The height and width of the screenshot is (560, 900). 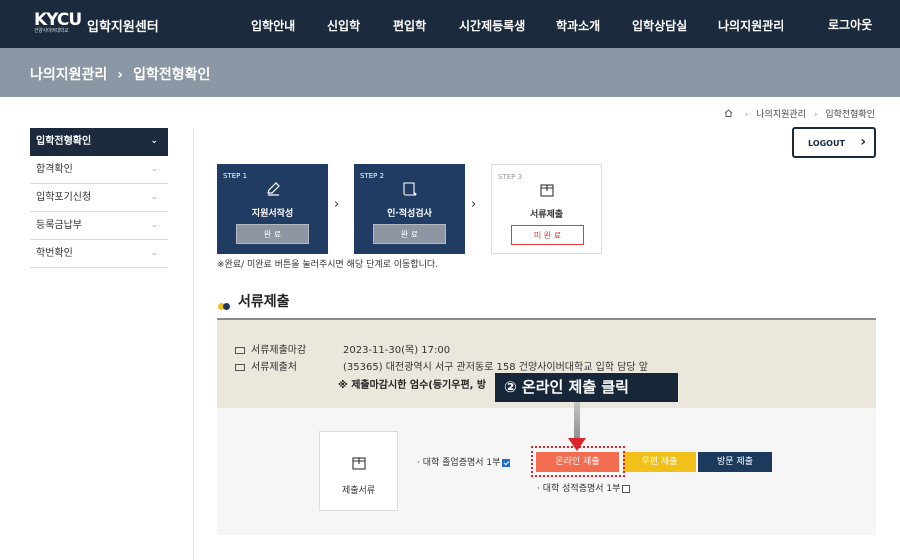 What do you see at coordinates (99, 226) in the screenshot?
I see `sidebar-item-tuition: 등록금납부 ⌄` at bounding box center [99, 226].